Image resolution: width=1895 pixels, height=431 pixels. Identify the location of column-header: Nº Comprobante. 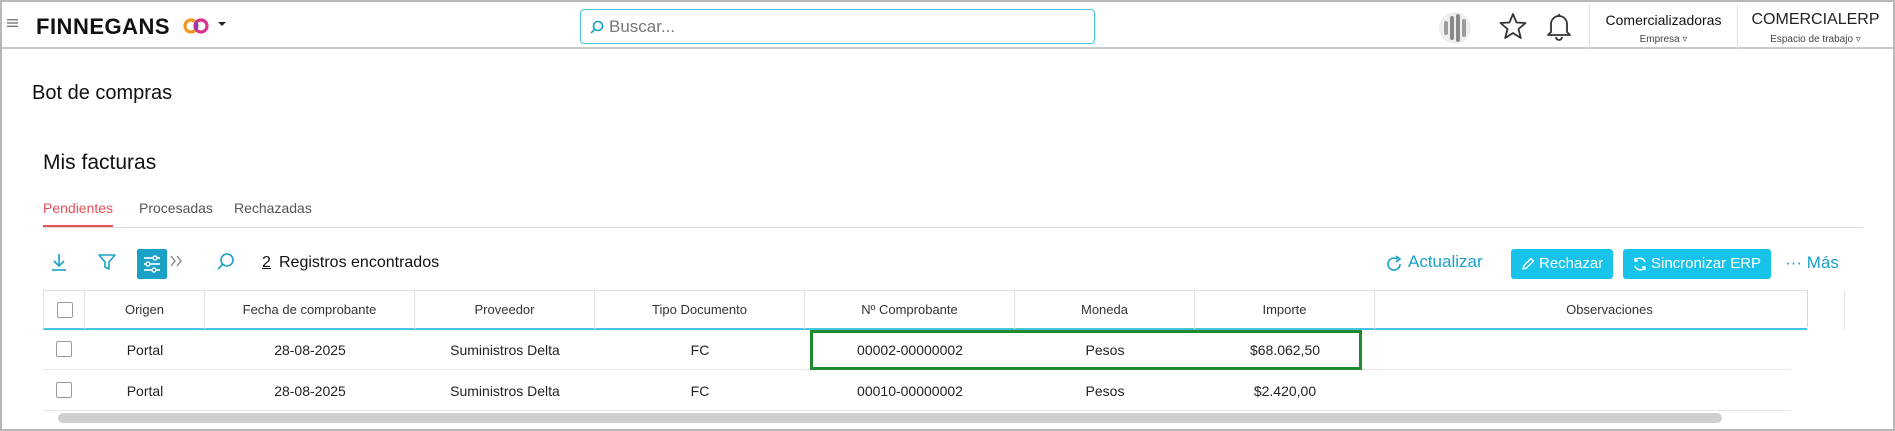
(910, 310).